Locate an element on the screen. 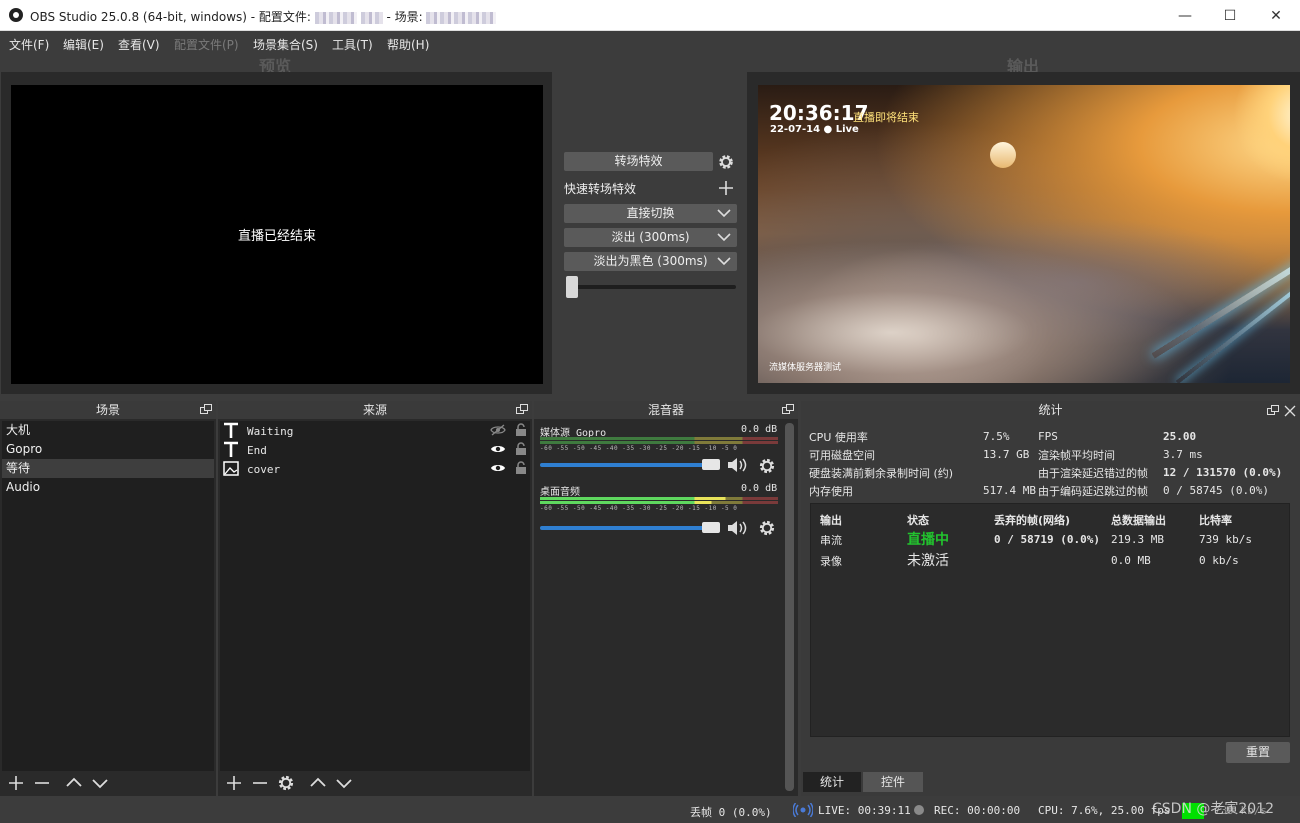 This screenshot has height=823, width=1300. mixer-dock-title: 混音器 is located at coordinates (666, 410).